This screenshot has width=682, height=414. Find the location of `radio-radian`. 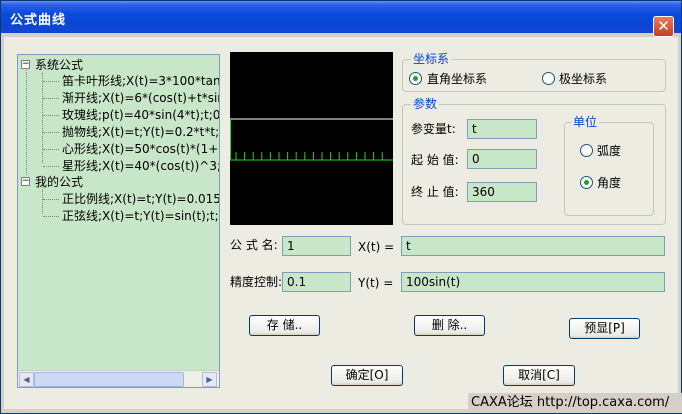

radio-radian is located at coordinates (586, 150).